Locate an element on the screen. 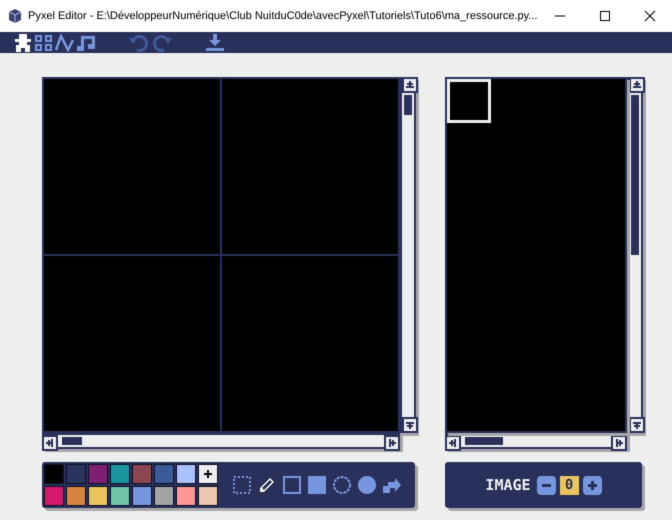 Image resolution: width=672 pixels, height=520 pixels. increment-button is located at coordinates (592, 485).